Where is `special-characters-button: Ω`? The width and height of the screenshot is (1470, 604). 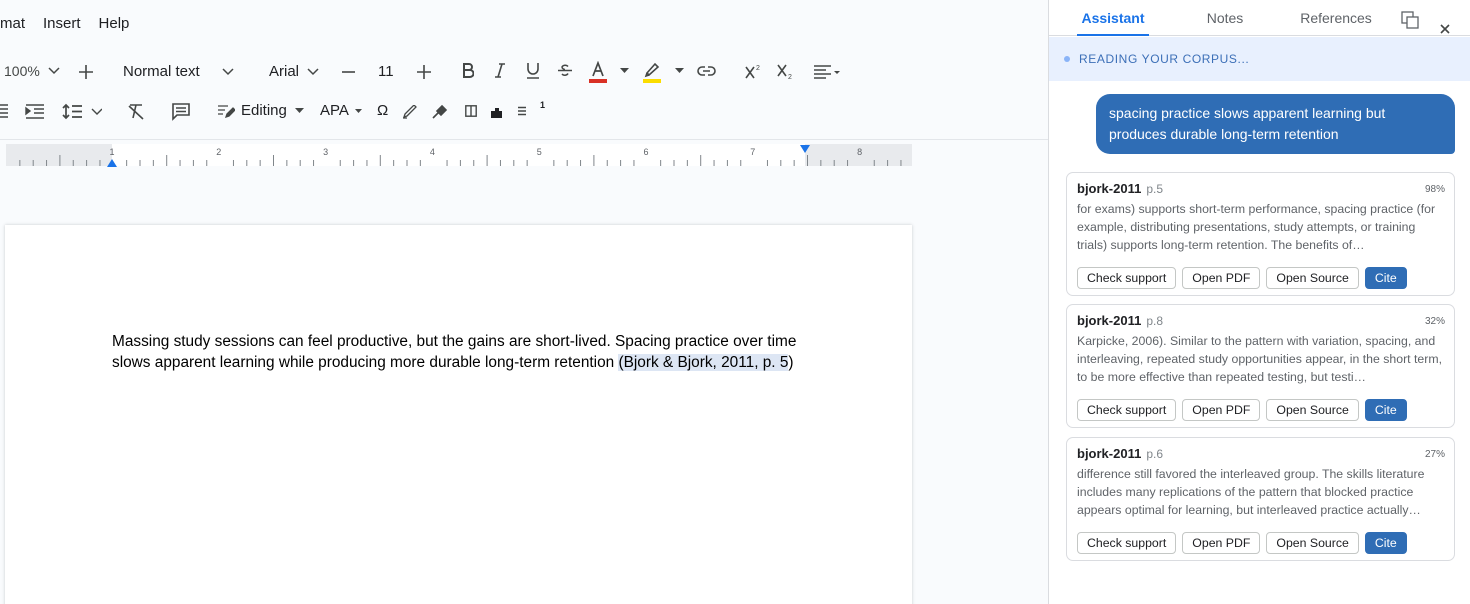
special-characters-button: Ω is located at coordinates (382, 110).